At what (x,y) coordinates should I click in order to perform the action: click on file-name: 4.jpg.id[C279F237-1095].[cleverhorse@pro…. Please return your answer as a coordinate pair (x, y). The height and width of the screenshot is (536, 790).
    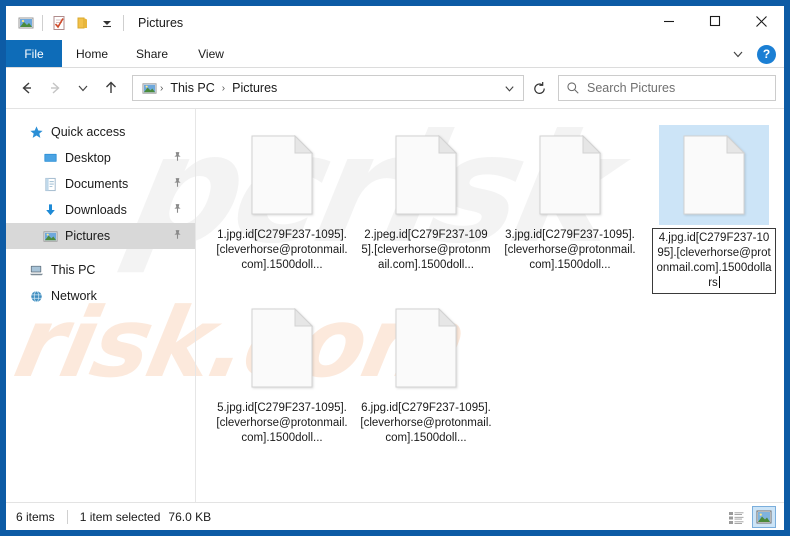
    Looking at the image, I should click on (714, 260).